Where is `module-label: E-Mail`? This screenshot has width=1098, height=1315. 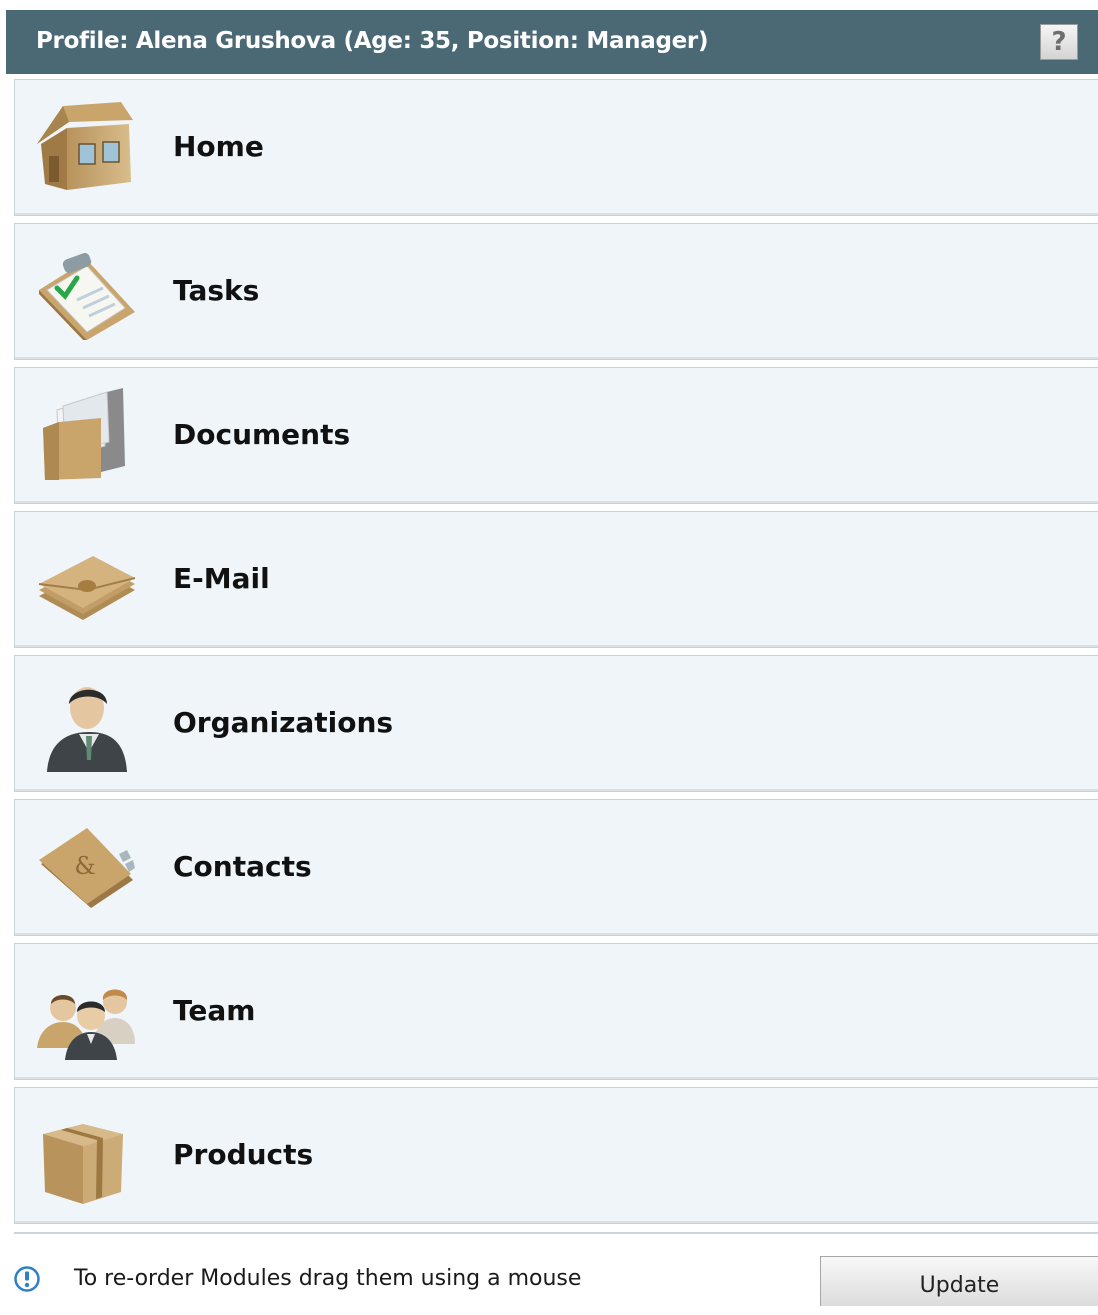
module-label: E-Mail is located at coordinates (221, 578).